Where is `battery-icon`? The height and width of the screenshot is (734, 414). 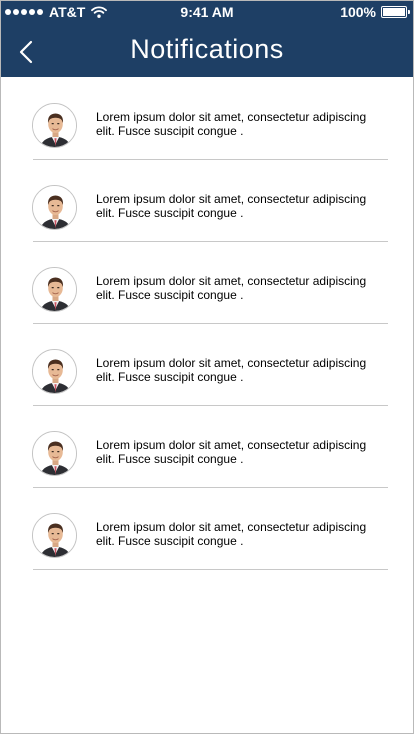
battery-icon is located at coordinates (395, 12).